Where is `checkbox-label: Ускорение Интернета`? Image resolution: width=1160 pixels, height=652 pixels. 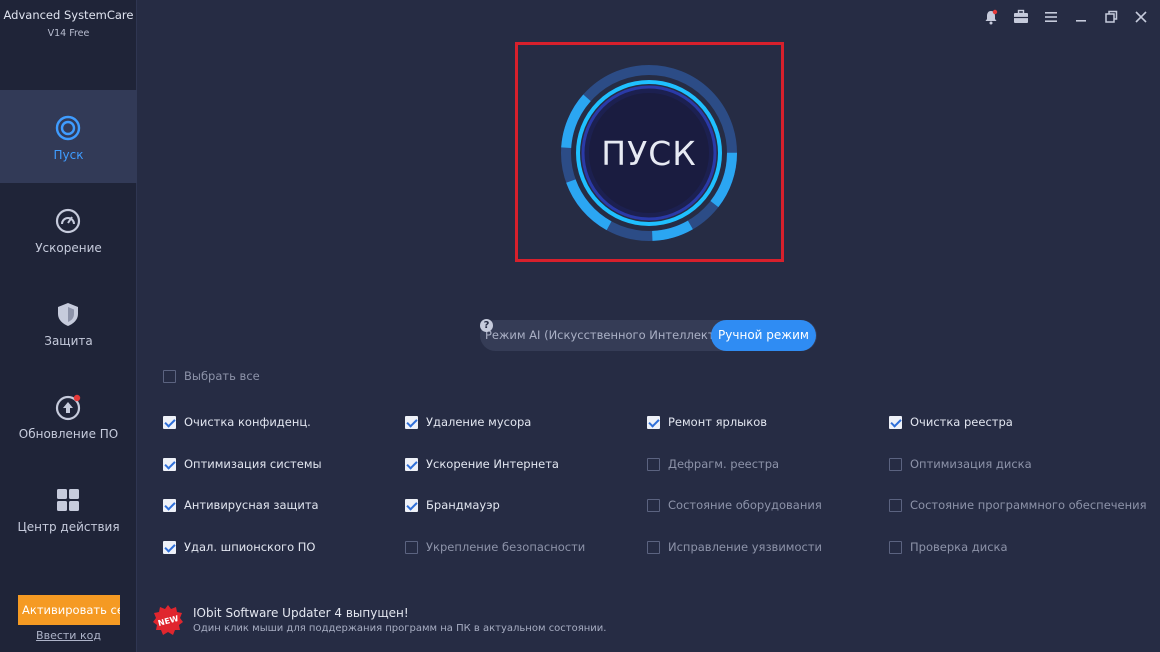 checkbox-label: Ускорение Интернета is located at coordinates (492, 464).